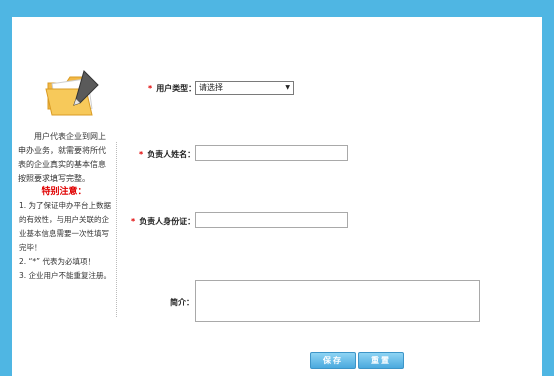 The width and height of the screenshot is (554, 376). I want to click on notice-item: 3. 企业用户不能重复注册。, so click(65, 275).